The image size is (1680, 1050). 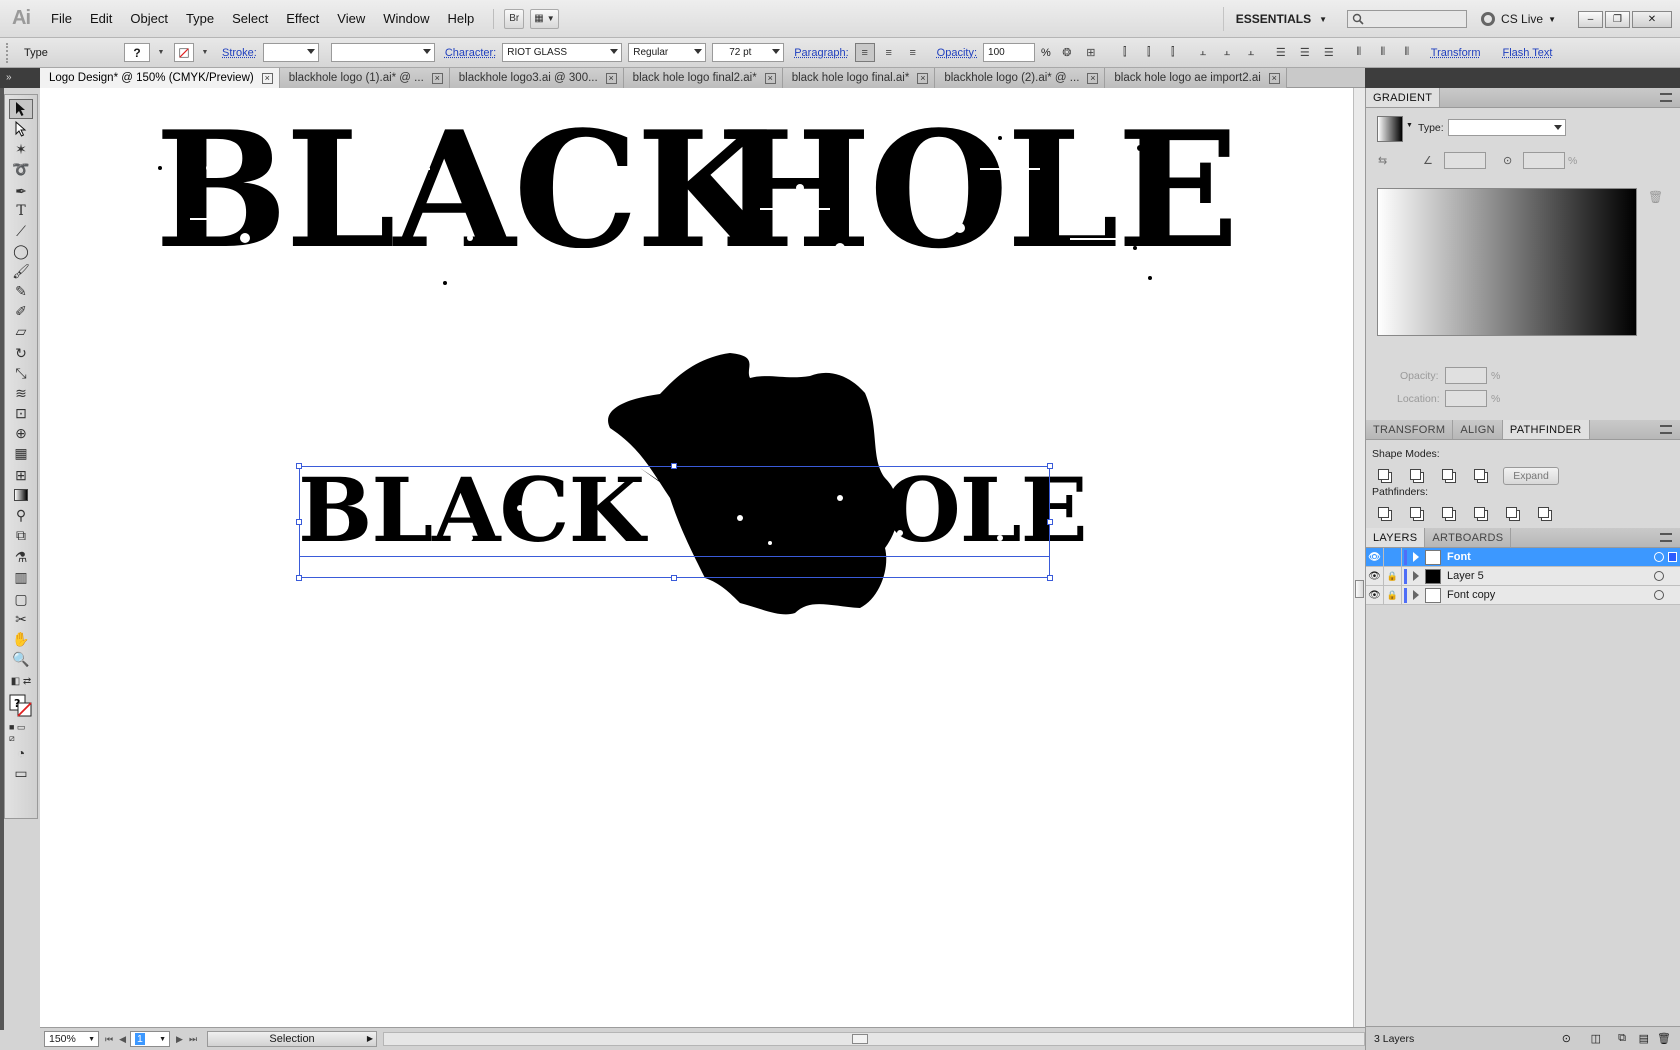 I want to click on merge-icon, so click(x=1447, y=512).